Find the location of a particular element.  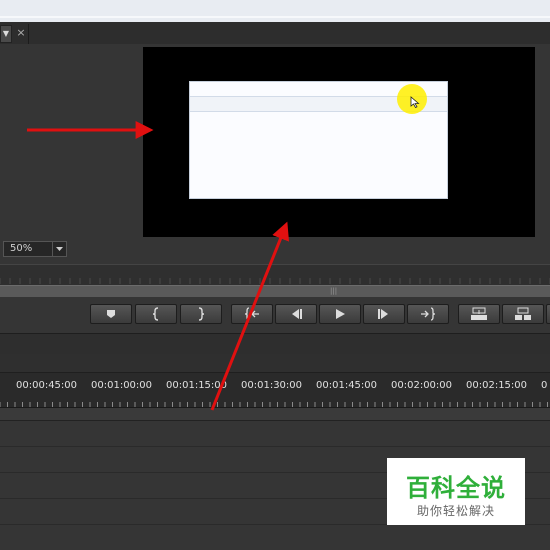

watermark-title: 百科全说 is located at coordinates (456, 488).